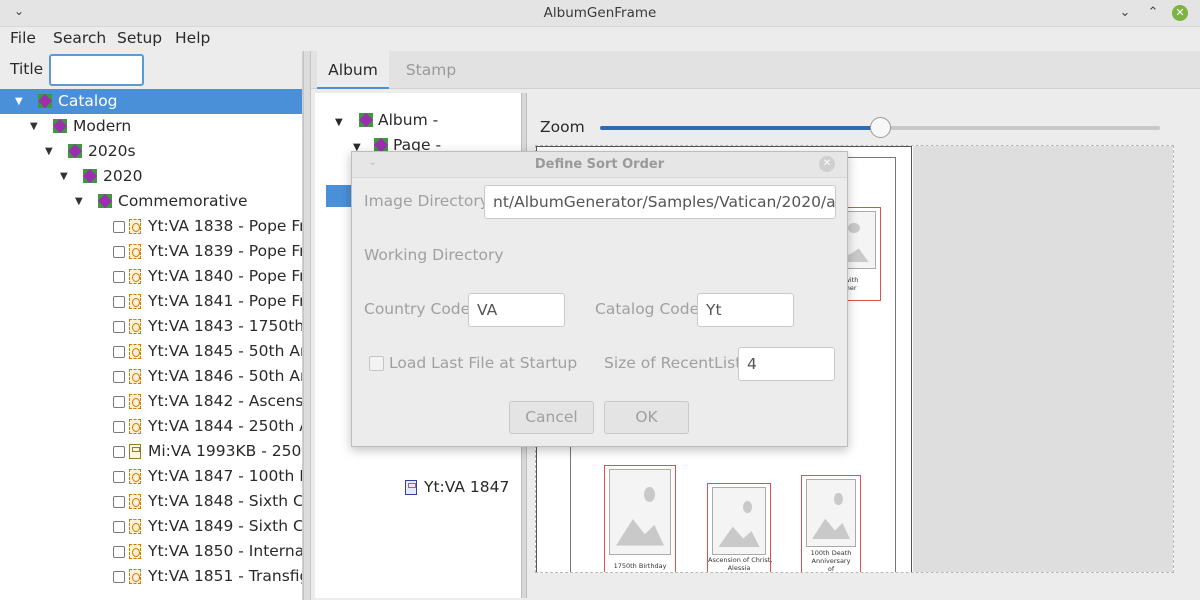  I want to click on tree-stamp-row: Yt:VA 1850 - Internati, so click(151, 551).